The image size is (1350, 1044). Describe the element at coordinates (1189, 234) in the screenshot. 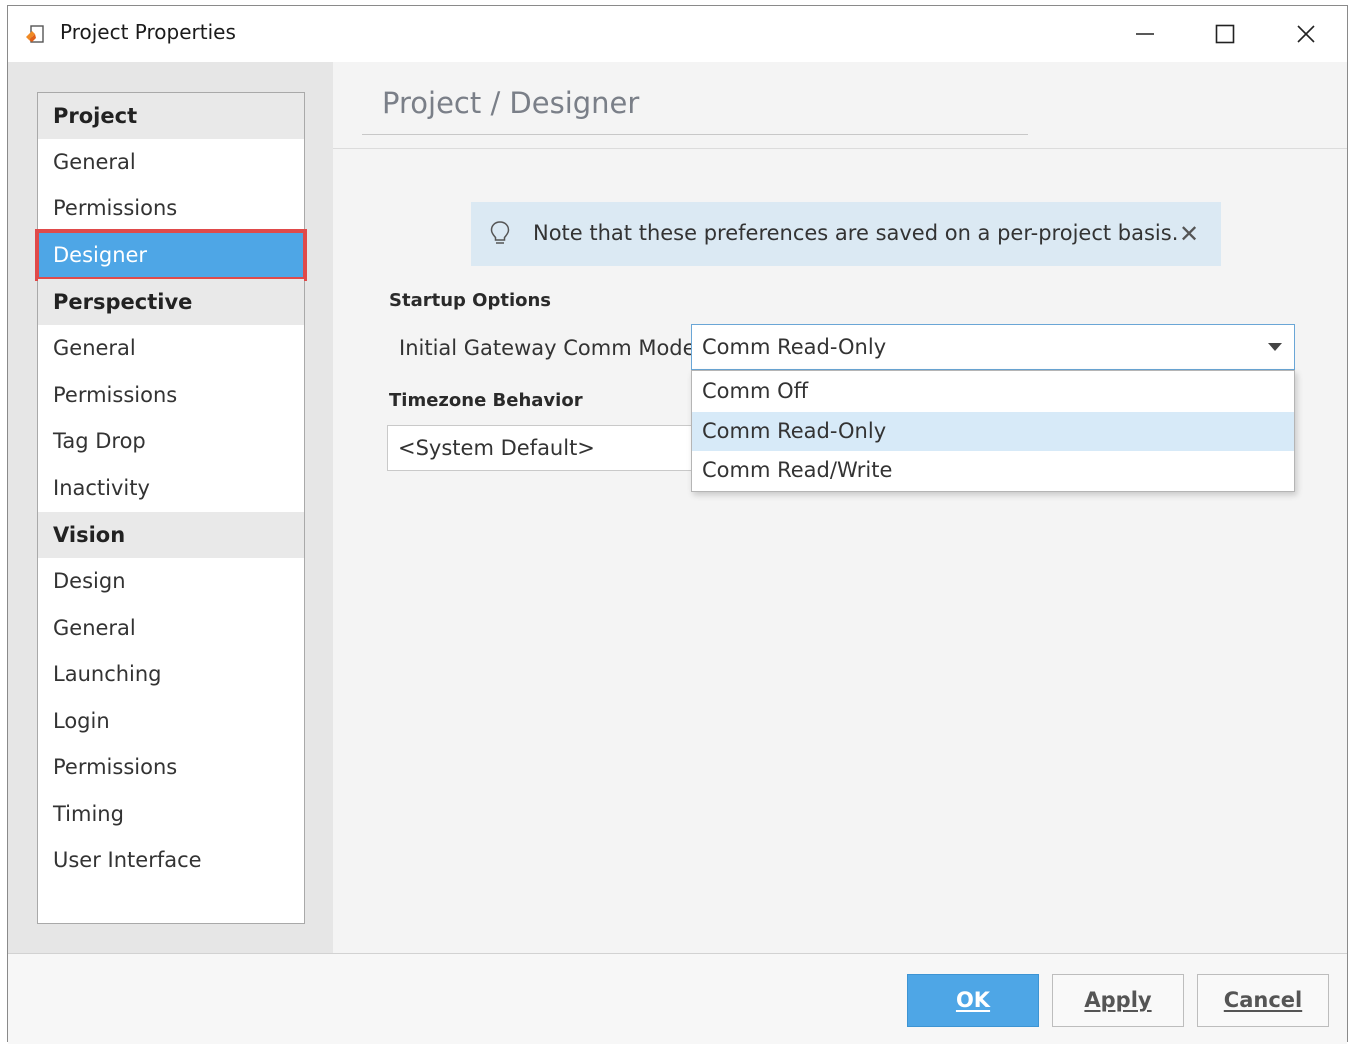

I see `close-icon: ✕` at that location.